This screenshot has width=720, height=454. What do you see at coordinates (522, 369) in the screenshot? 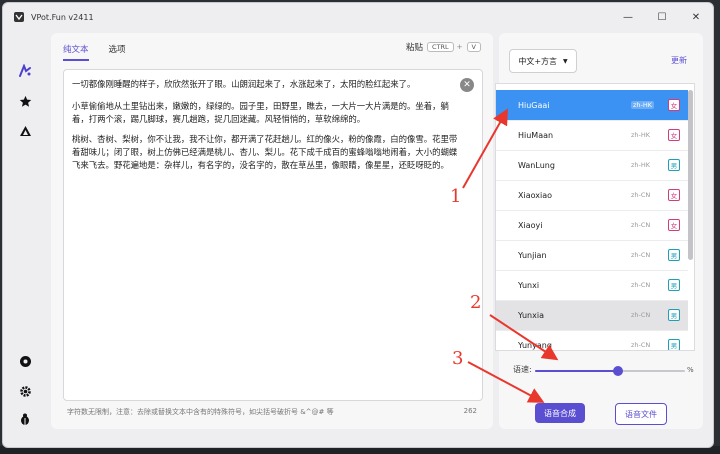
I see `speed-label: 语速:` at bounding box center [522, 369].